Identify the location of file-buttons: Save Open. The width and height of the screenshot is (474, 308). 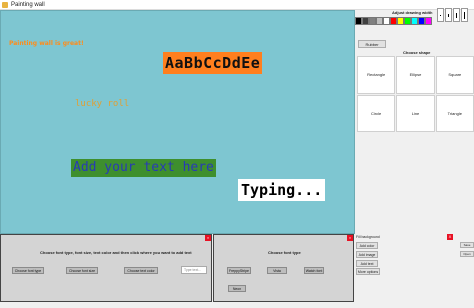
(467, 268).